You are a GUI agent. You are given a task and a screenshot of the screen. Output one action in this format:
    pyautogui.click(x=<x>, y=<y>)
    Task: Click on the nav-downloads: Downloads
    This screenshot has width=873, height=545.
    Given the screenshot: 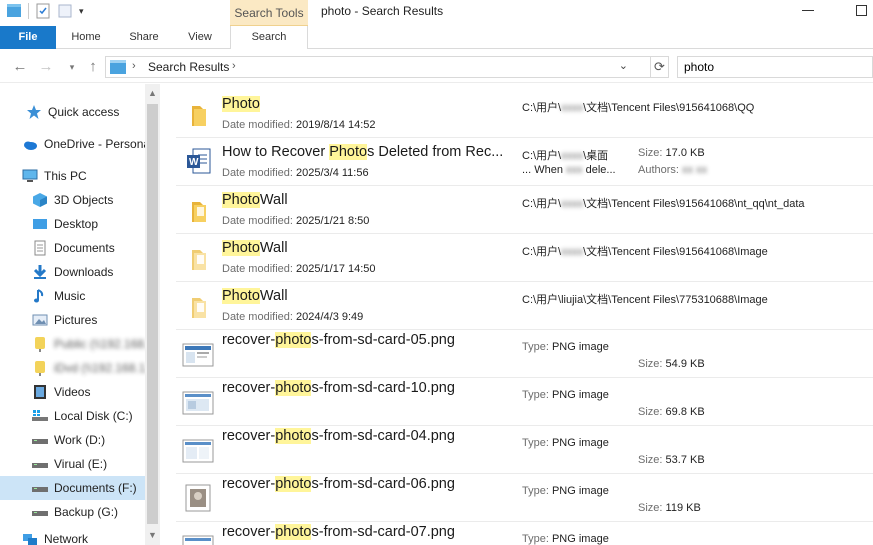 What is the action you would take?
    pyautogui.click(x=72, y=272)
    